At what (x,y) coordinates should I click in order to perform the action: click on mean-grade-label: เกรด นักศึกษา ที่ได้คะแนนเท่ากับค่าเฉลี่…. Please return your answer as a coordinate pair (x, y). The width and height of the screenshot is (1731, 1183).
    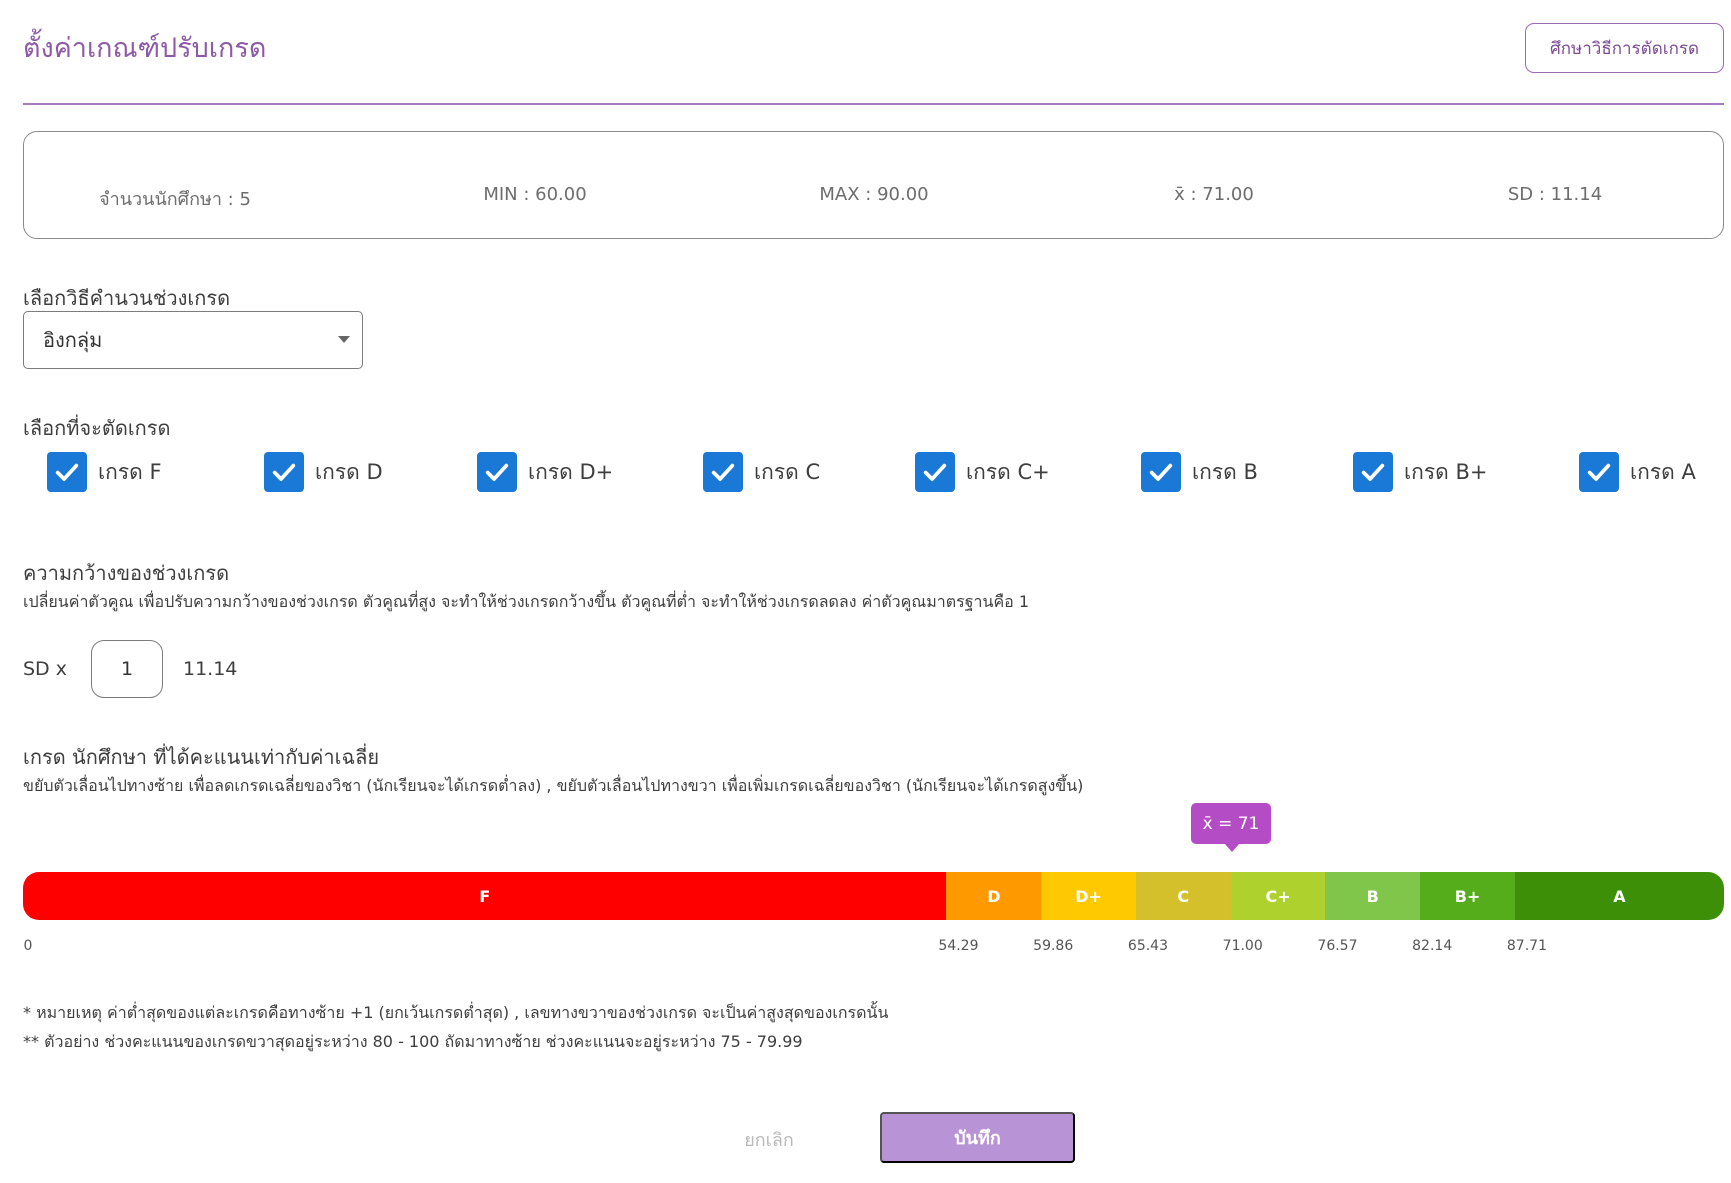
    Looking at the image, I should click on (201, 757).